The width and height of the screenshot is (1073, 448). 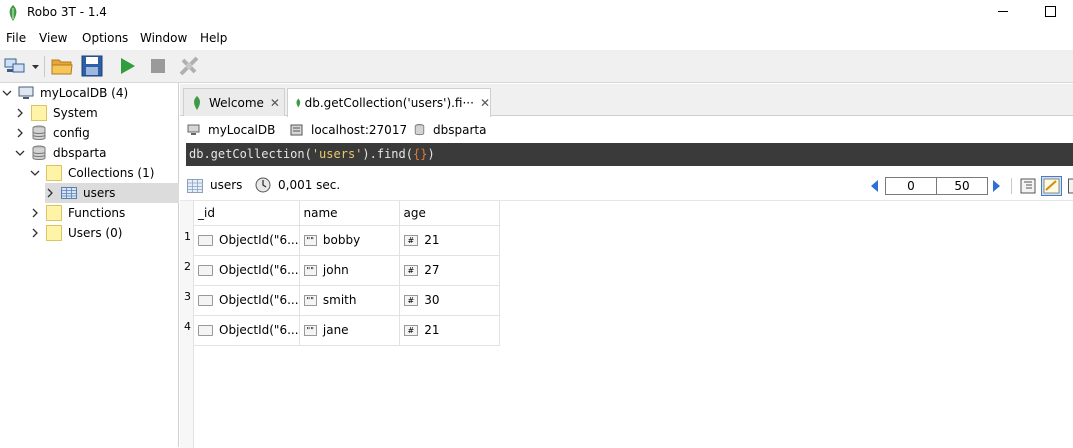 I want to click on tree-item-system: System, so click(x=56, y=113).